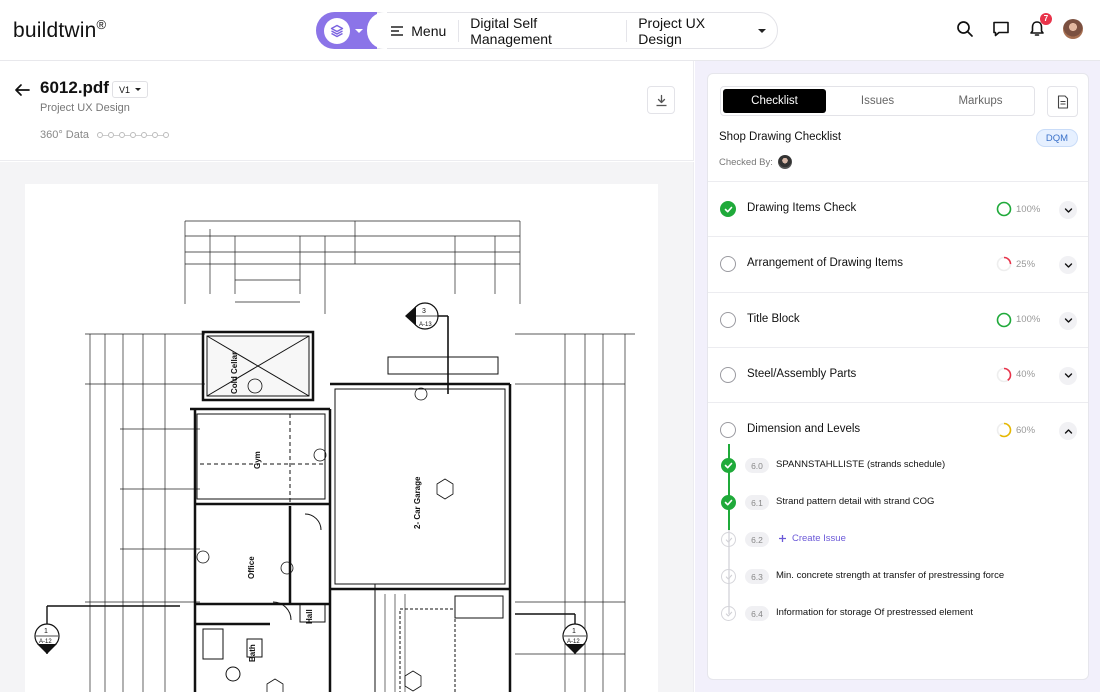  Describe the element at coordinates (45, 642) in the screenshot. I see `left-marker-label: A-12` at that location.